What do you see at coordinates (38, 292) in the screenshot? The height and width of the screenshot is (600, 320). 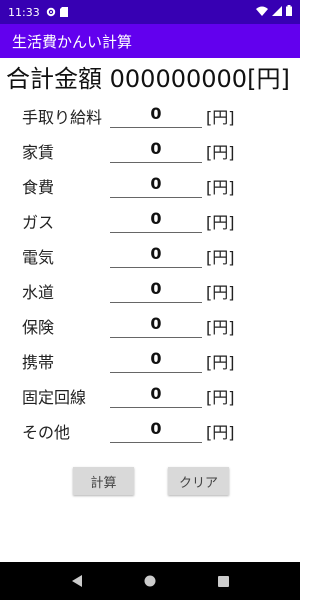 I see `row-label: 水道` at bounding box center [38, 292].